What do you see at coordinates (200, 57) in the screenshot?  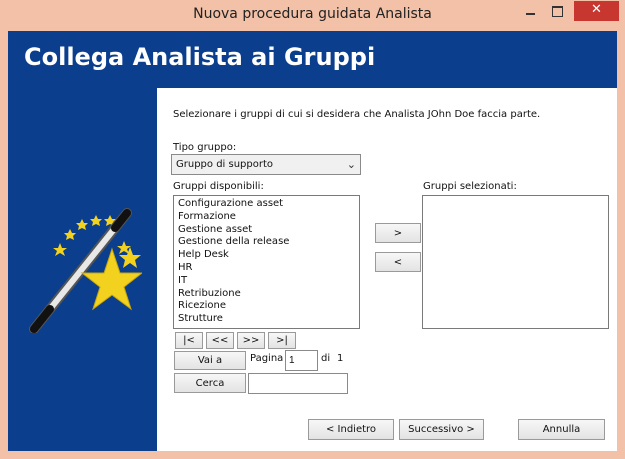 I see `page-title: Collega Analista ai Gruppi` at bounding box center [200, 57].